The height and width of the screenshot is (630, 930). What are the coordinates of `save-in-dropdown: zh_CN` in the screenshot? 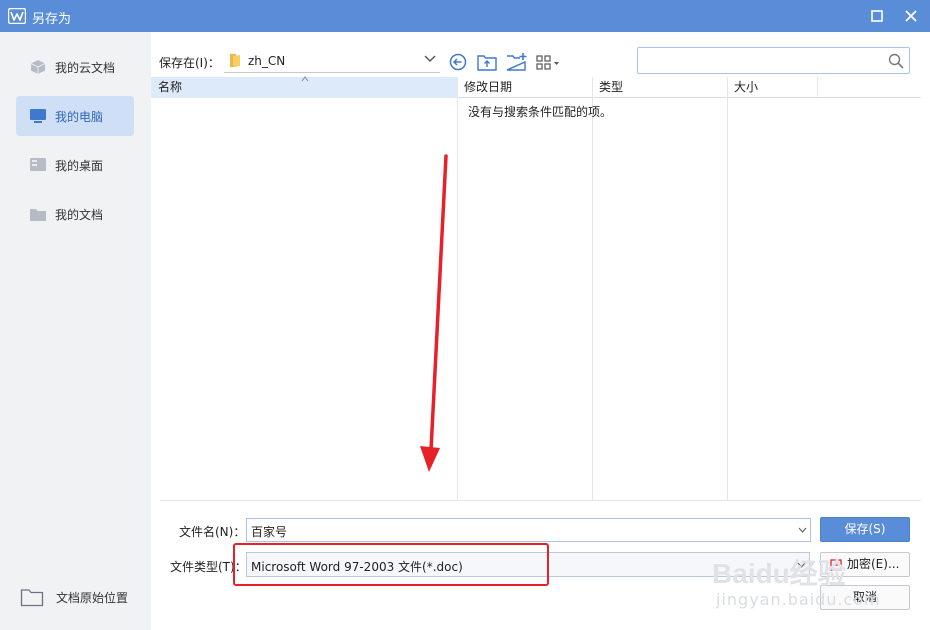 It's located at (332, 60).